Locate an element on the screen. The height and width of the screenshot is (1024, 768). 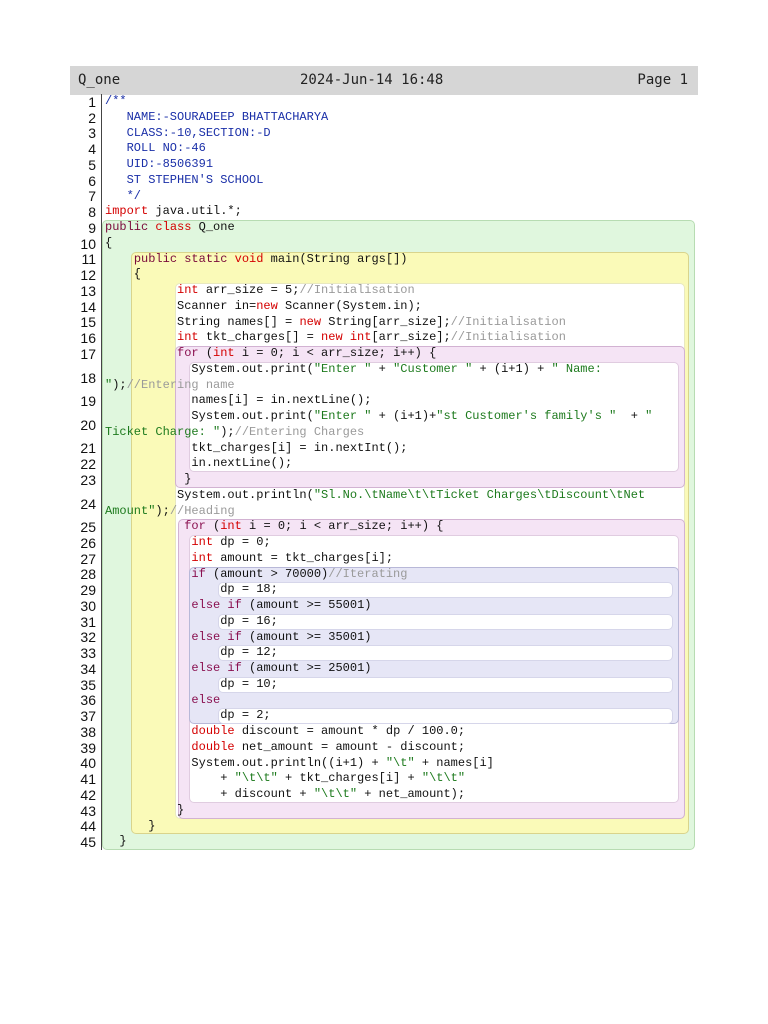
line-number: 18 is located at coordinates (88, 377).